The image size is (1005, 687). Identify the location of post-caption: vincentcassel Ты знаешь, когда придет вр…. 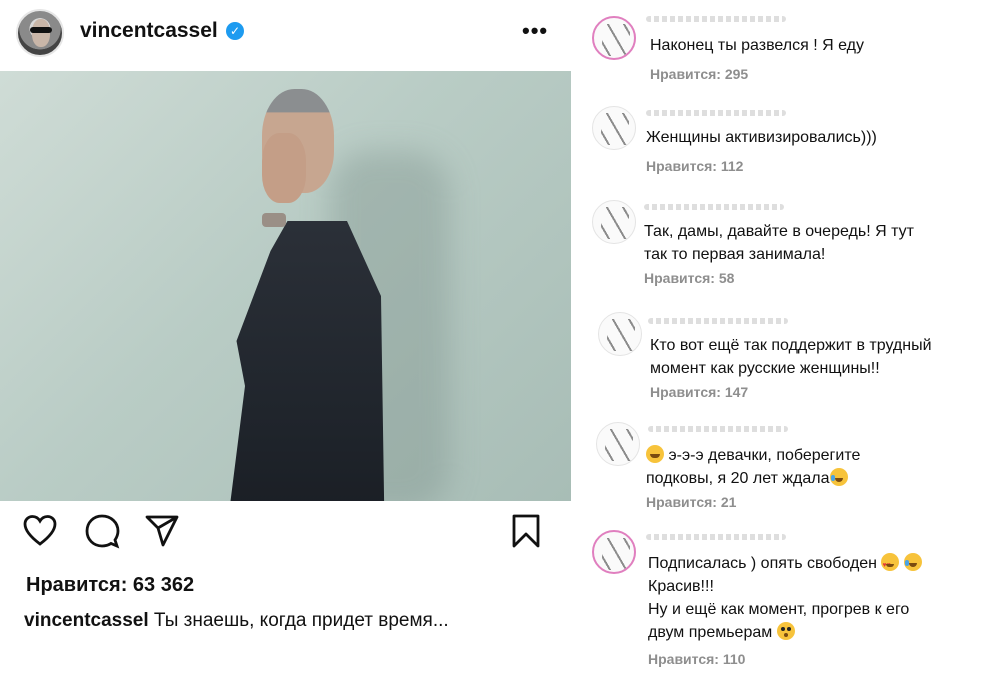
(236, 621).